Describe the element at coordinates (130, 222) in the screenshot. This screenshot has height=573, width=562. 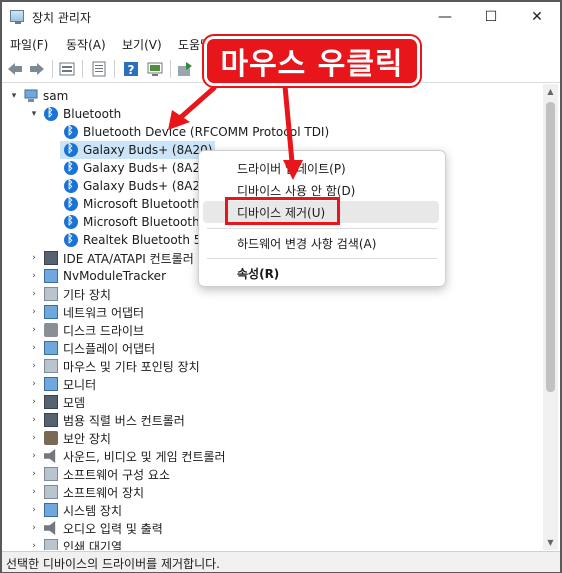
I see `tree-device: Microsoft Bluetooth` at that location.